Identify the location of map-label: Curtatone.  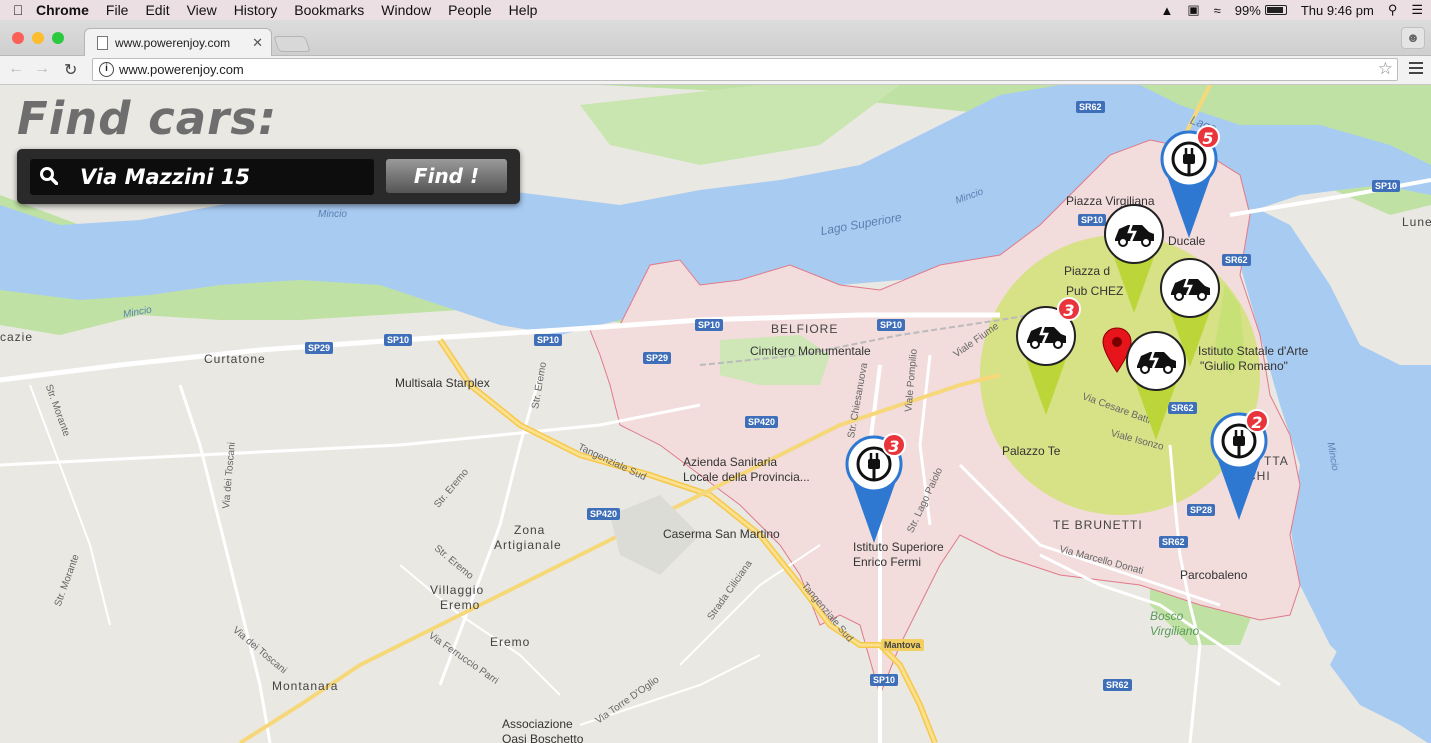
(235, 359).